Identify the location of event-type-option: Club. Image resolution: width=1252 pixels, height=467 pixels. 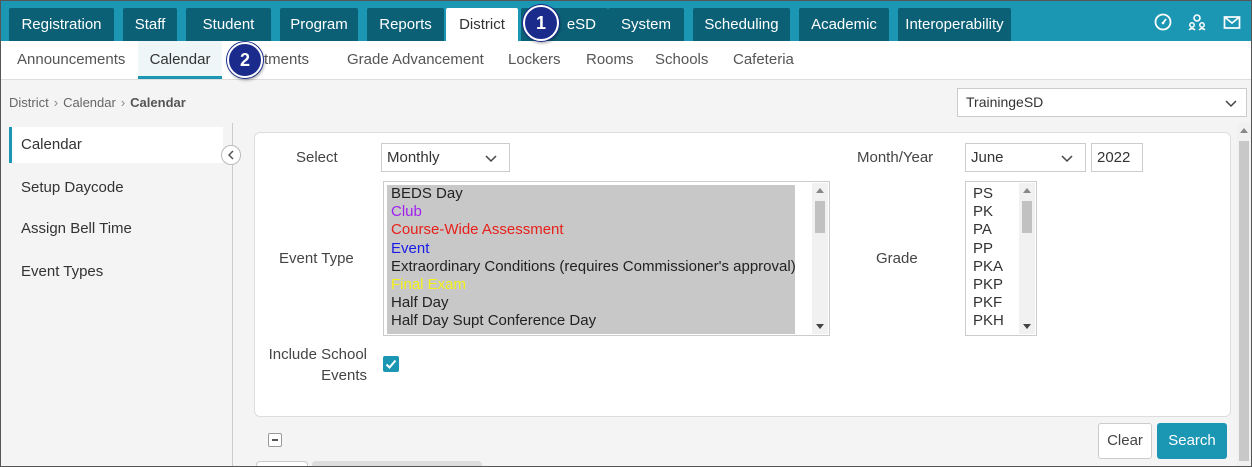
(591, 212).